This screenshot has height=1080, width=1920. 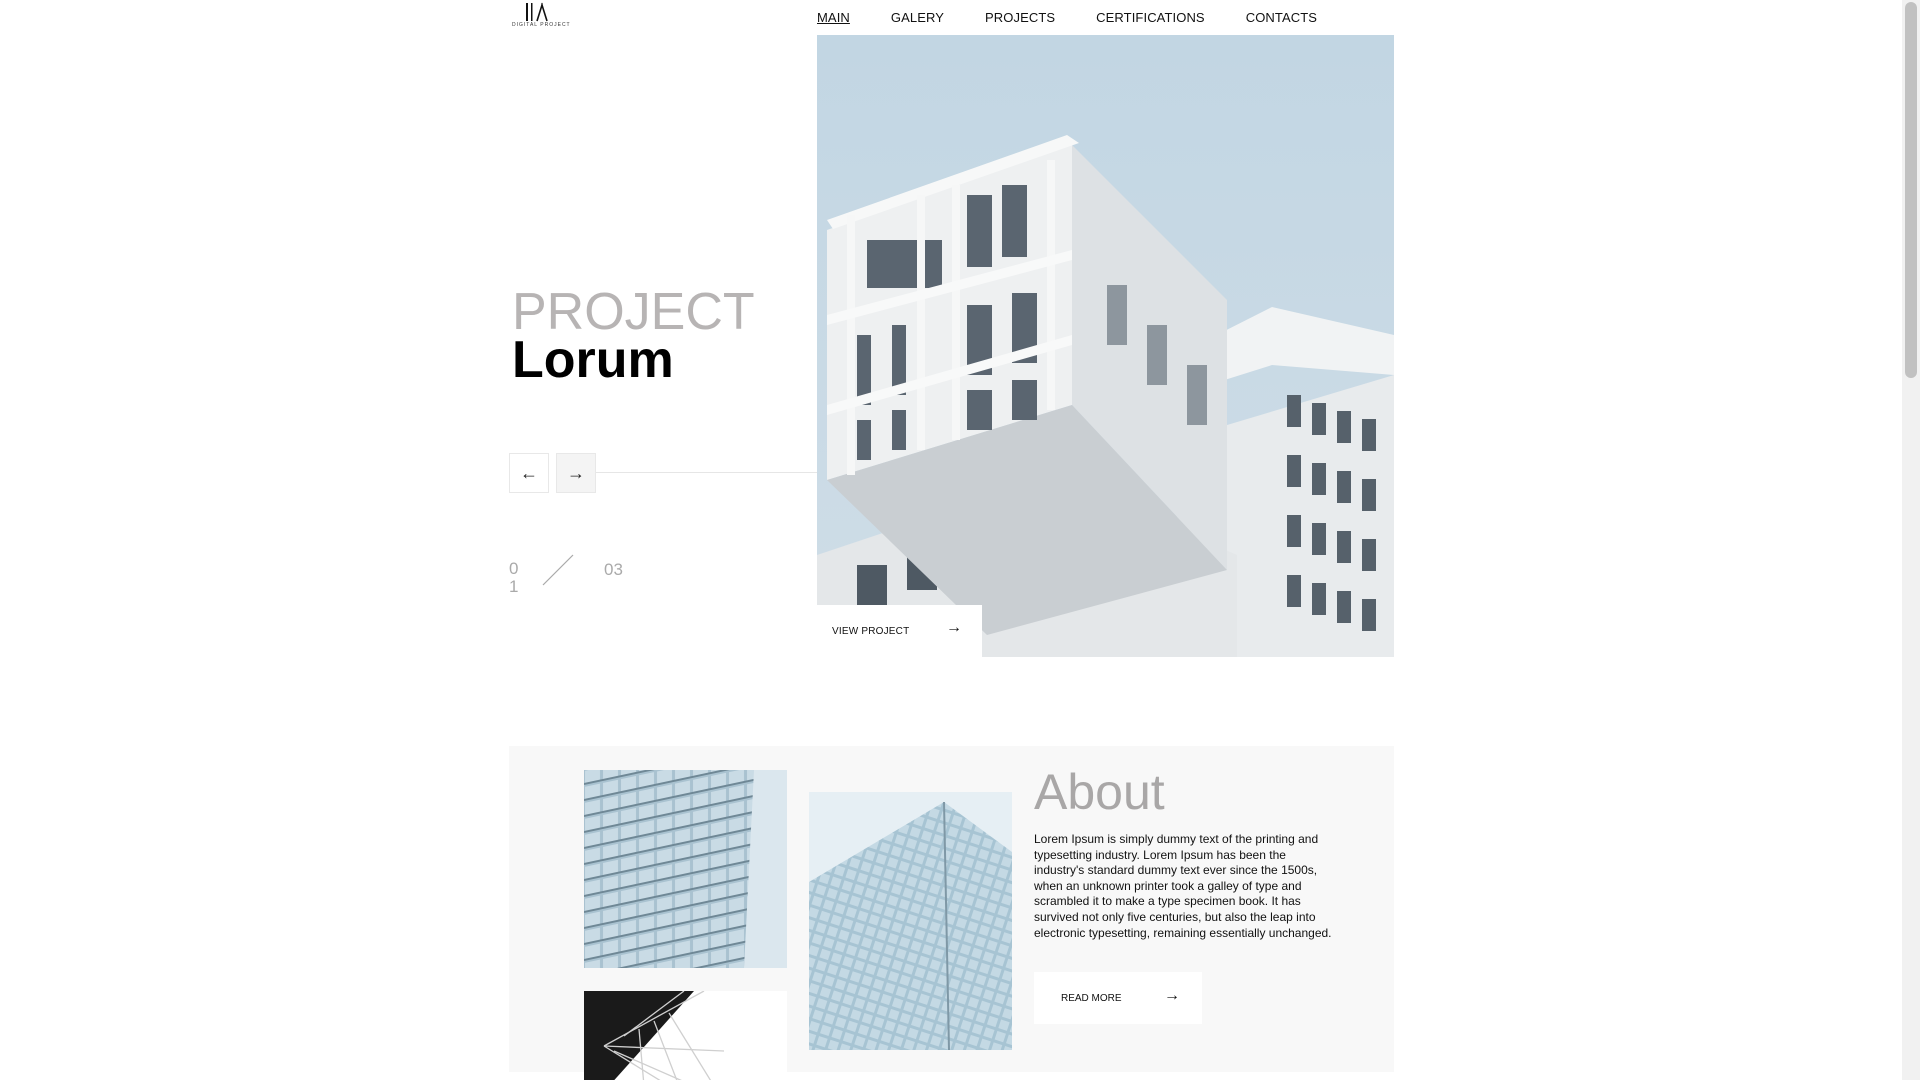 I want to click on read-more-label: READ MORE, so click(x=1091, y=998).